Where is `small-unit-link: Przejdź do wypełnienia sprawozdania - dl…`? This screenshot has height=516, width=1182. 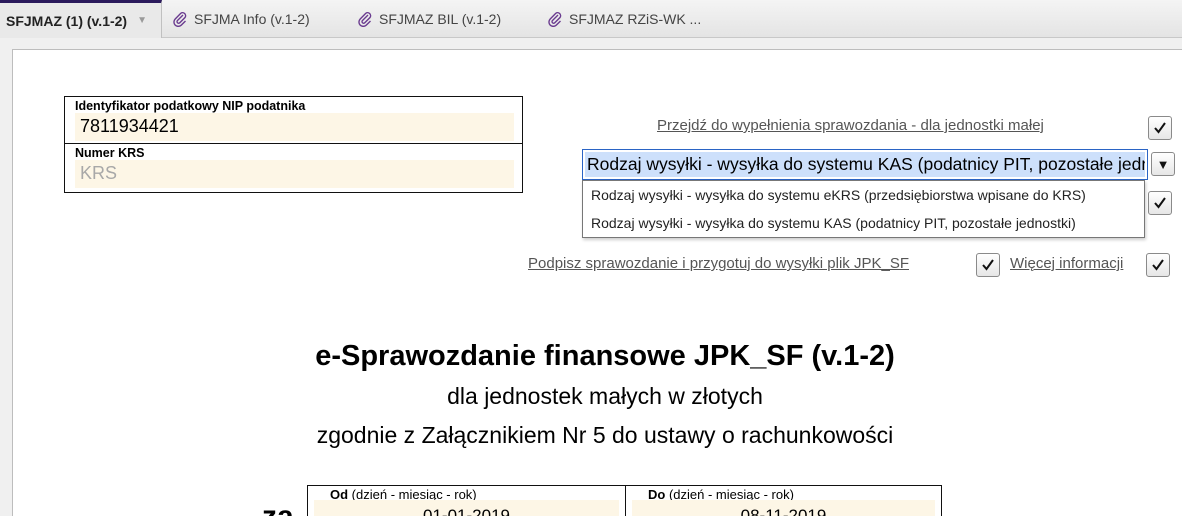
small-unit-link: Przejdź do wypełnienia sprawozdania - dl… is located at coordinates (850, 125).